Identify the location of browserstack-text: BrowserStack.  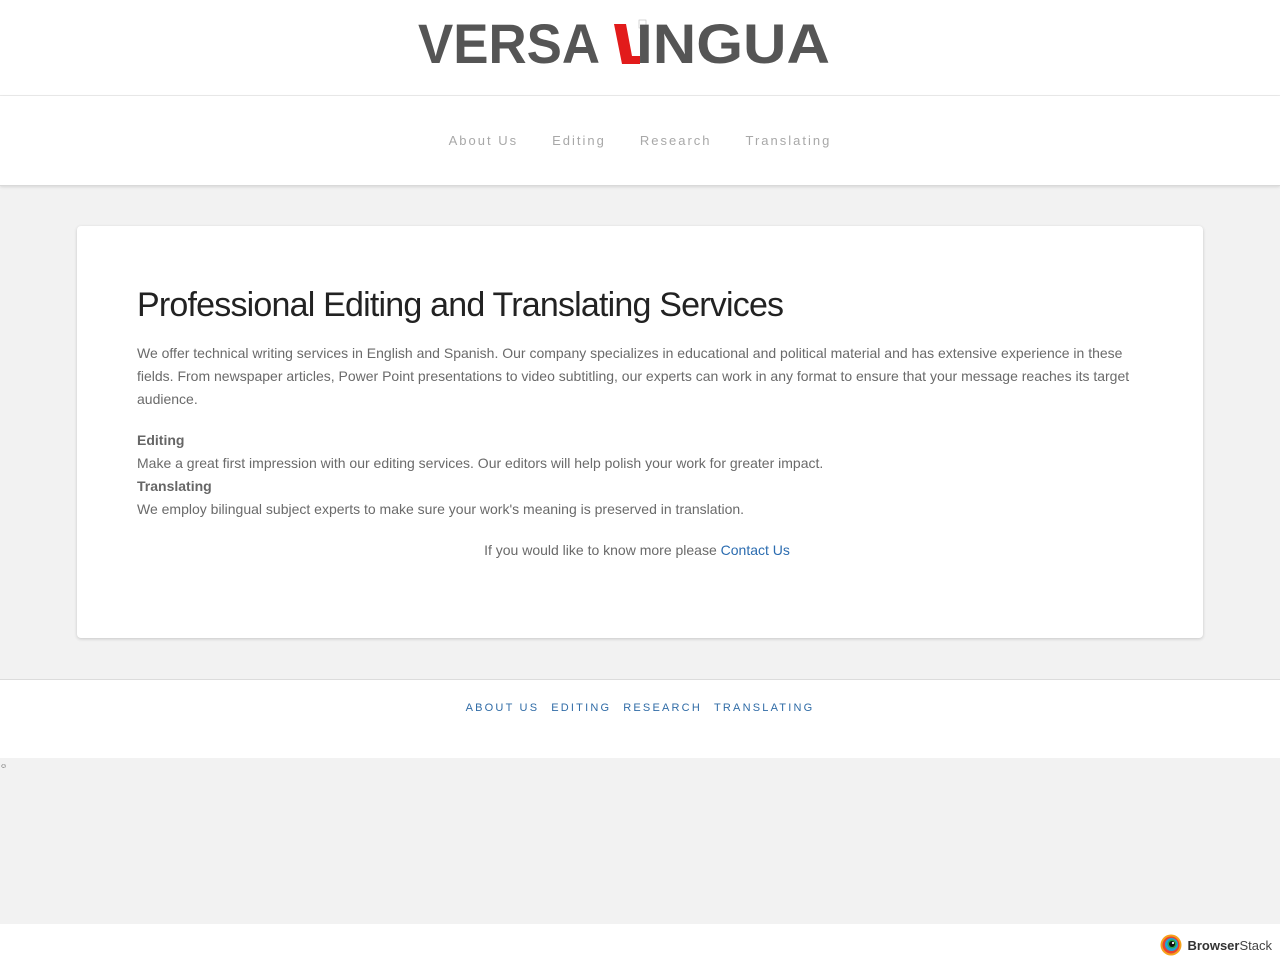
(1229, 945).